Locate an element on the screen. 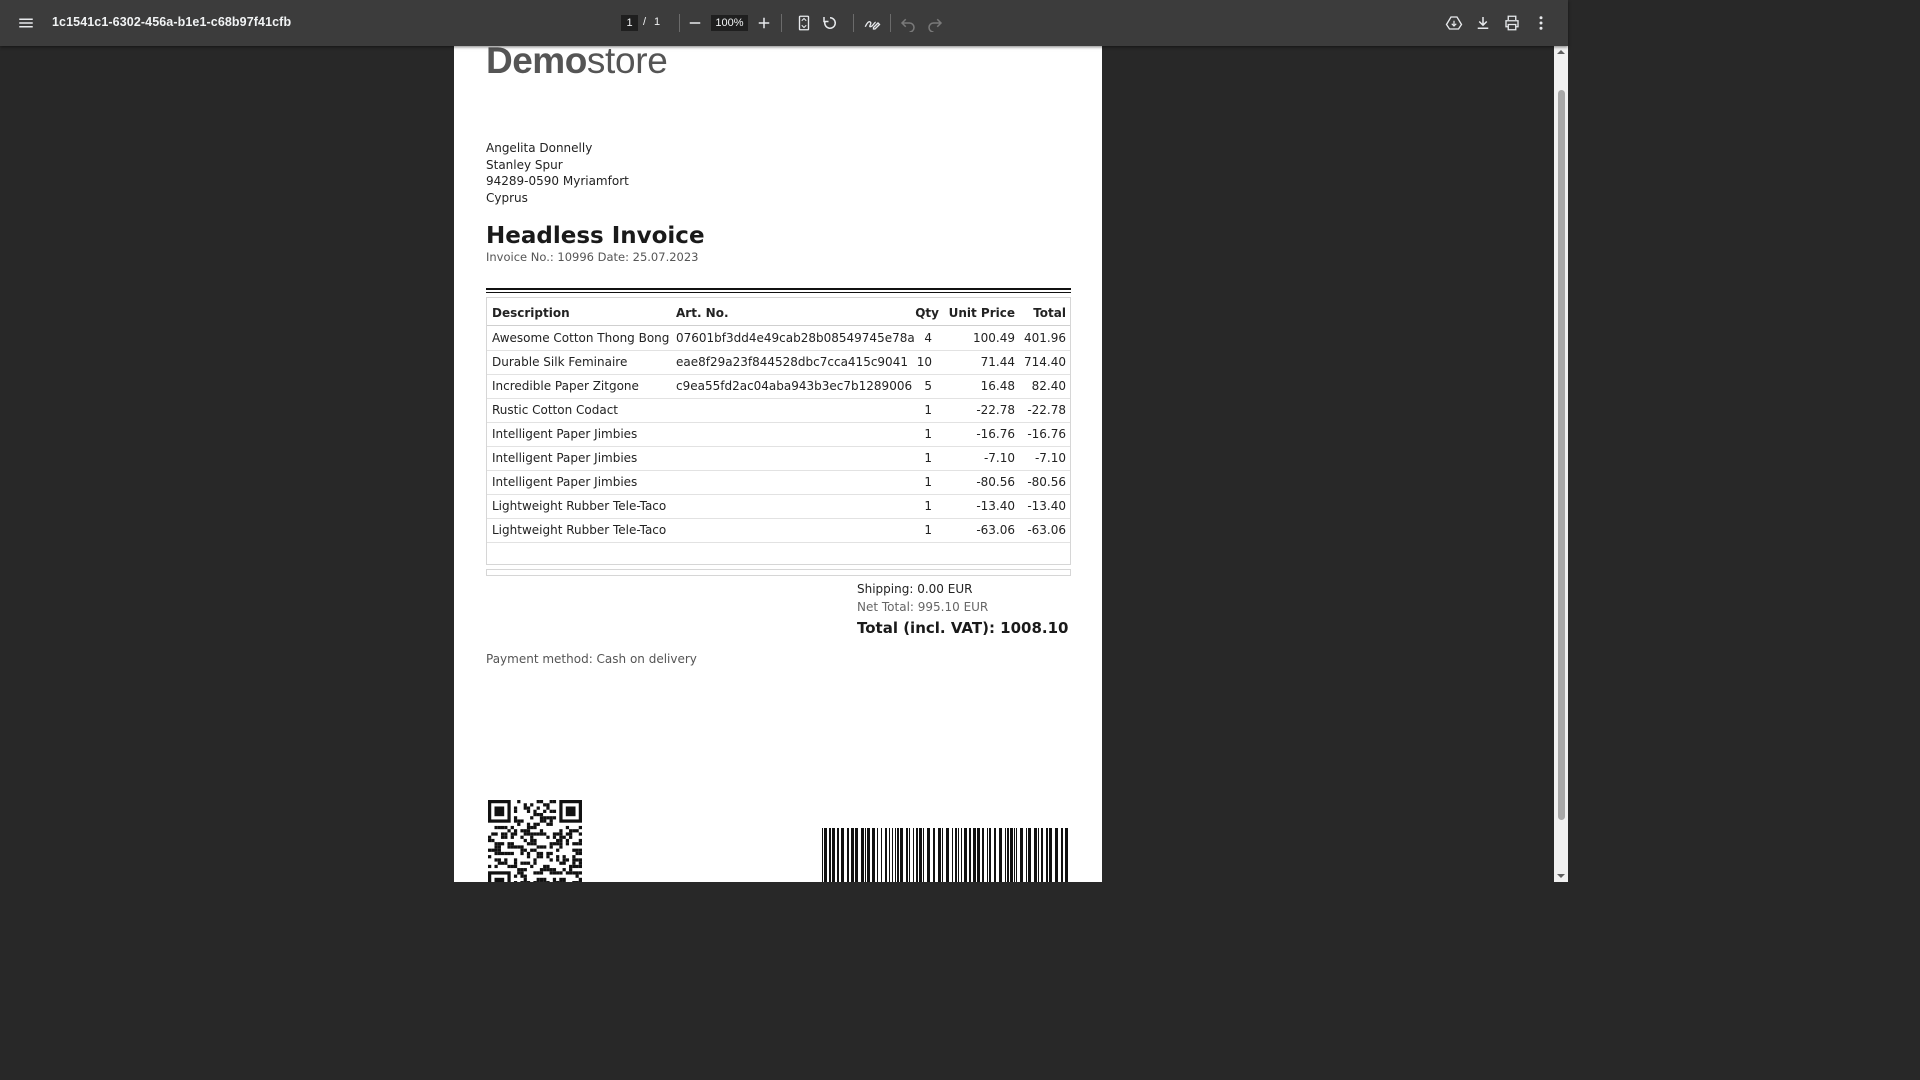 The width and height of the screenshot is (1920, 1080). net-total: Net Total: 995.10 EUR is located at coordinates (923, 607).